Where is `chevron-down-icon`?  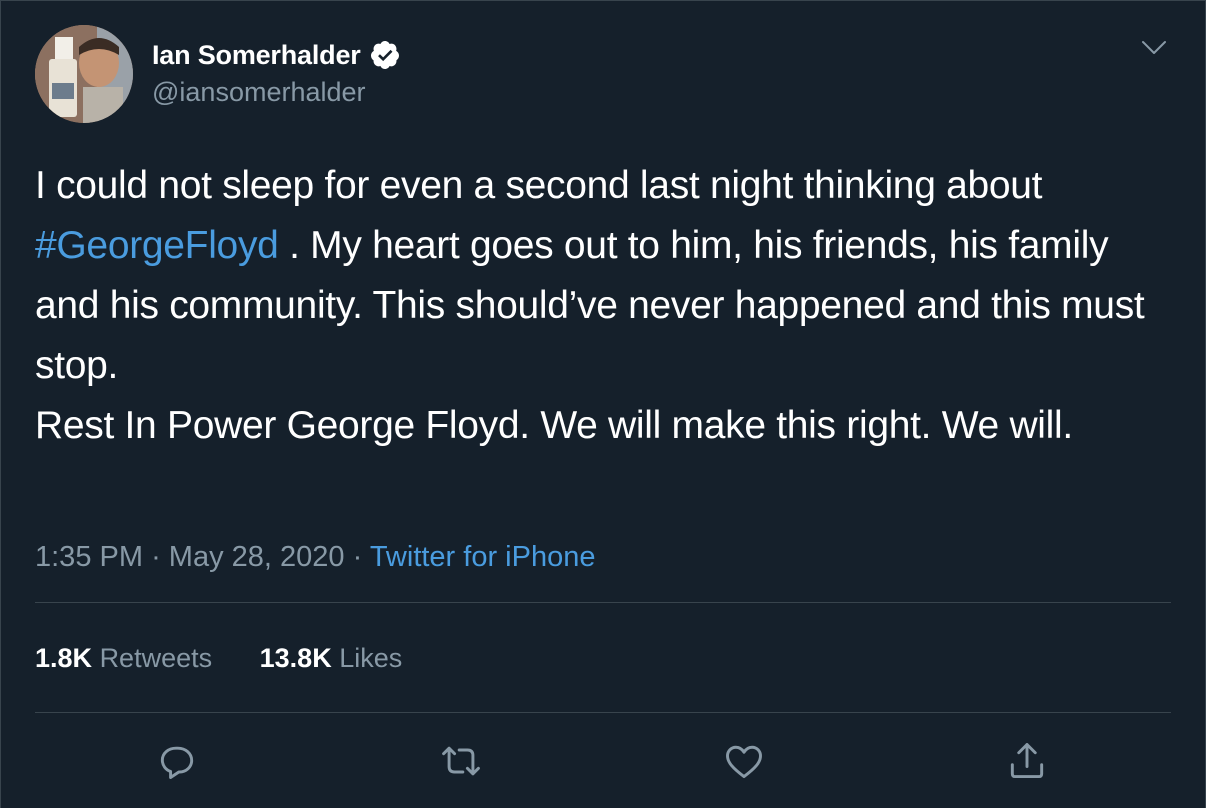 chevron-down-icon is located at coordinates (1154, 48).